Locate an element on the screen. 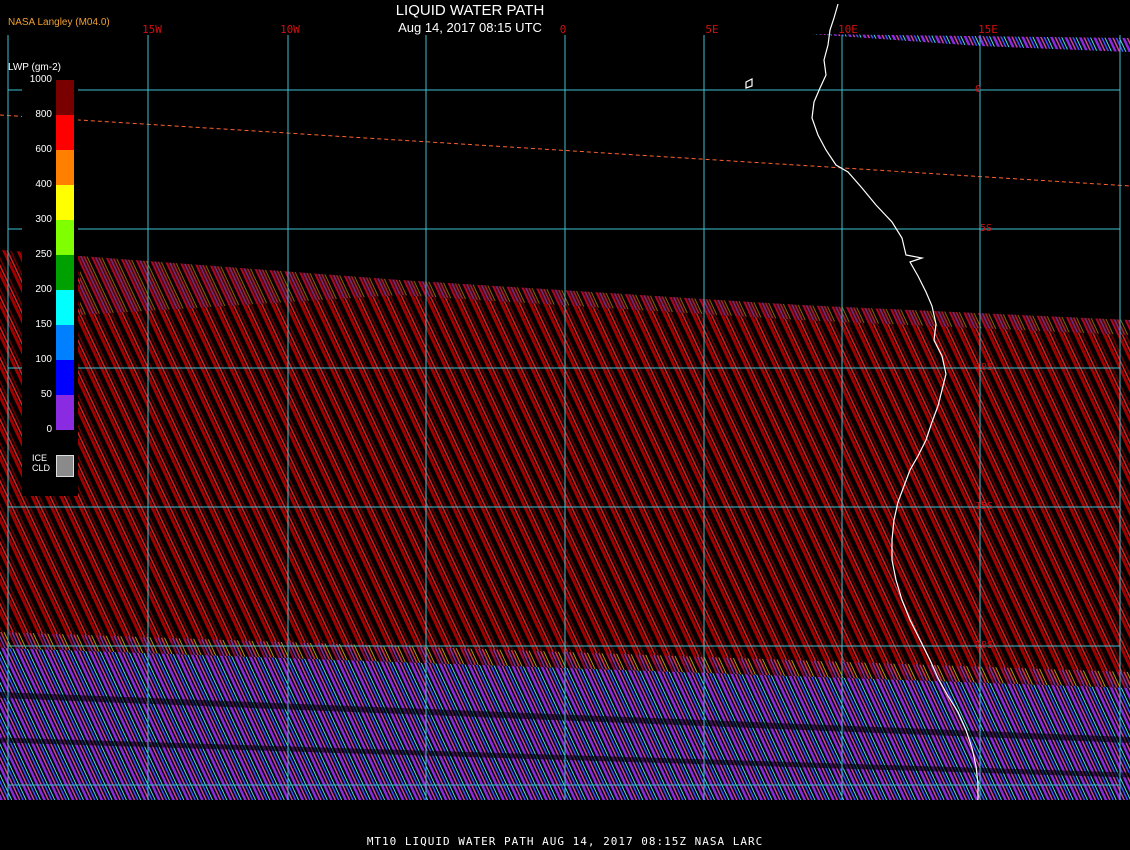  legend-tick: 600 is located at coordinates (43, 149).